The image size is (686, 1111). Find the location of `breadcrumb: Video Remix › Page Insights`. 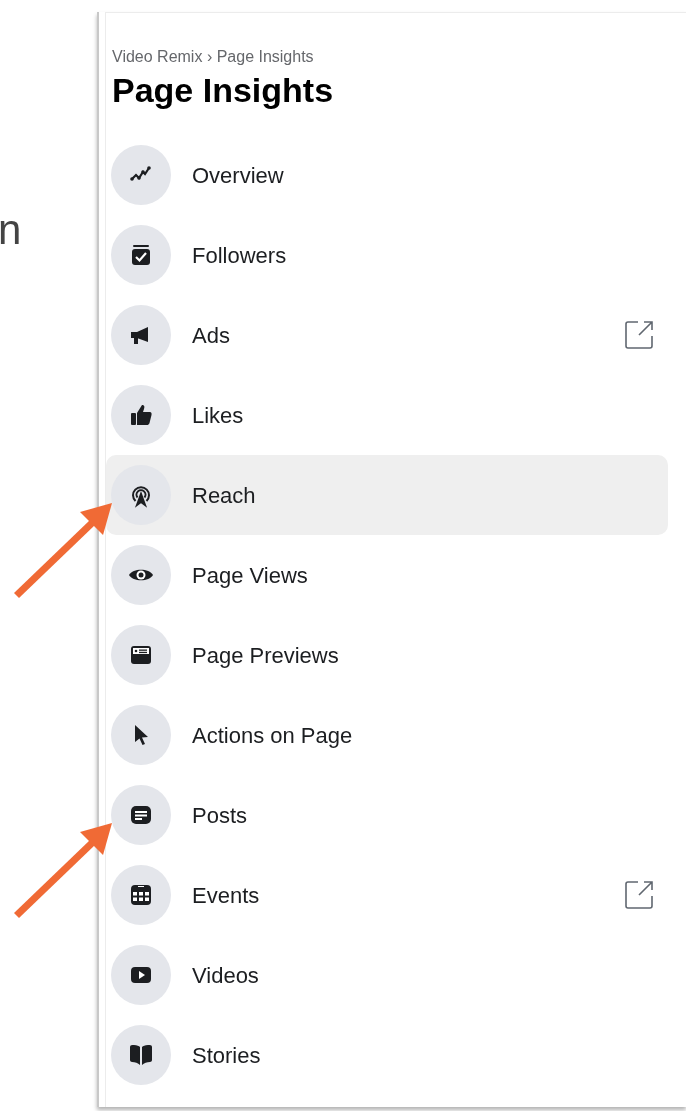

breadcrumb: Video Remix › Page Insights is located at coordinates (213, 57).